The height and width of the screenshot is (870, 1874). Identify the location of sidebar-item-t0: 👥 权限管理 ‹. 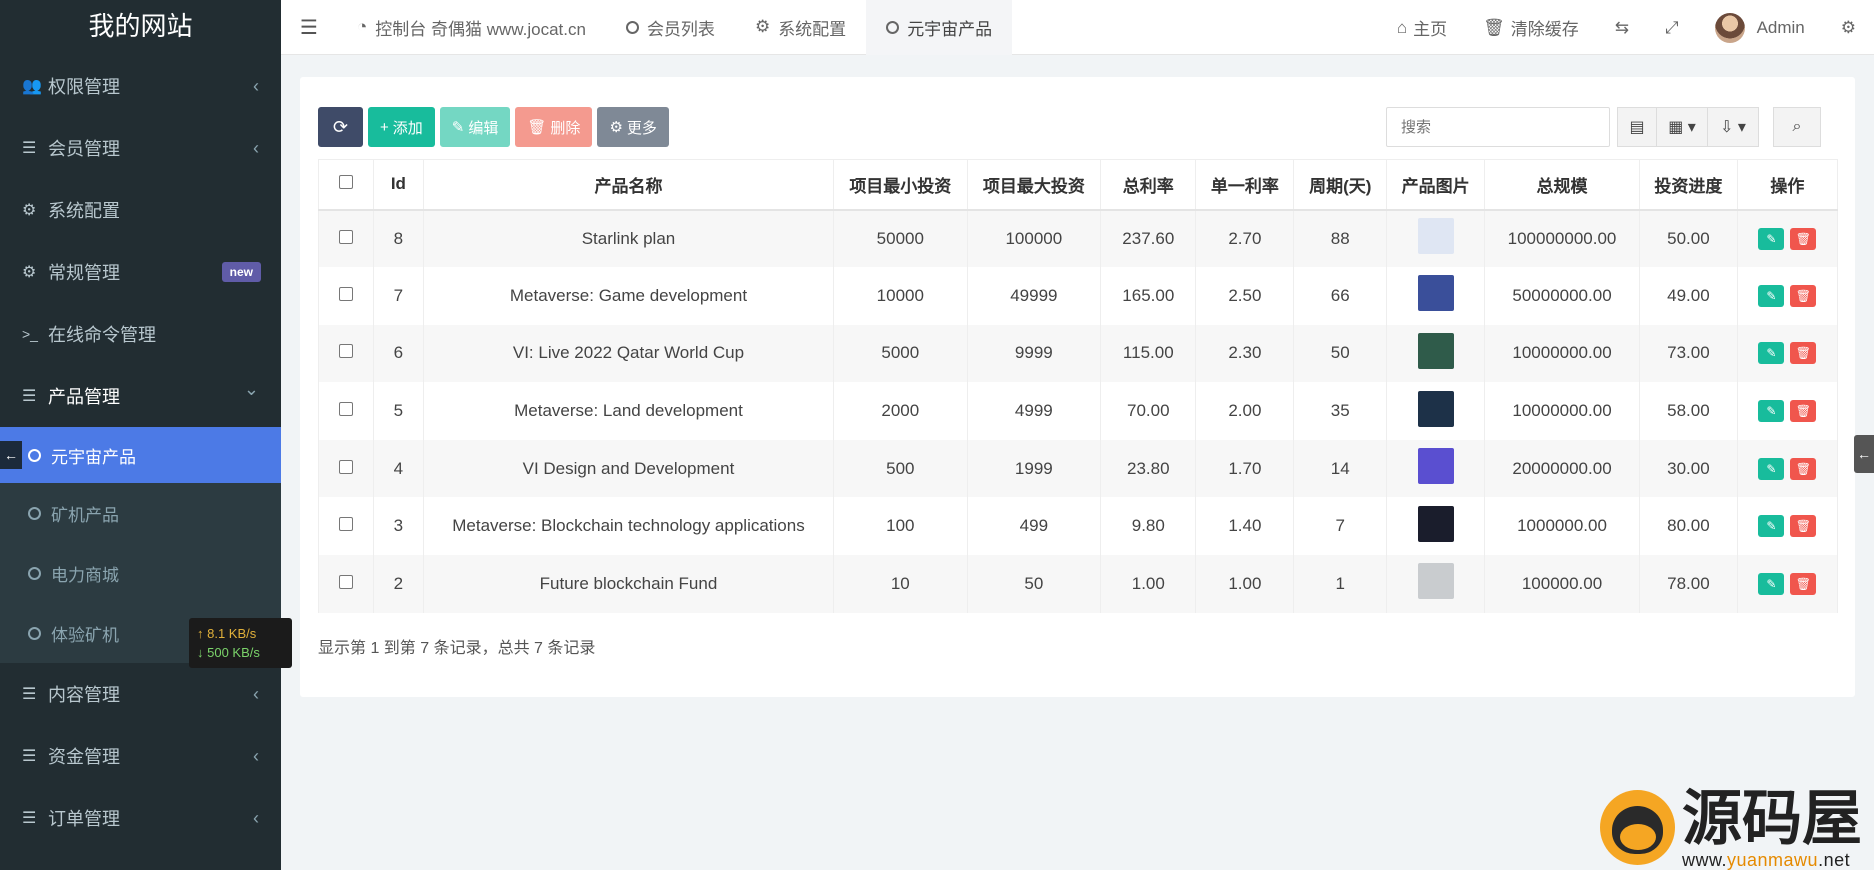
(140, 86).